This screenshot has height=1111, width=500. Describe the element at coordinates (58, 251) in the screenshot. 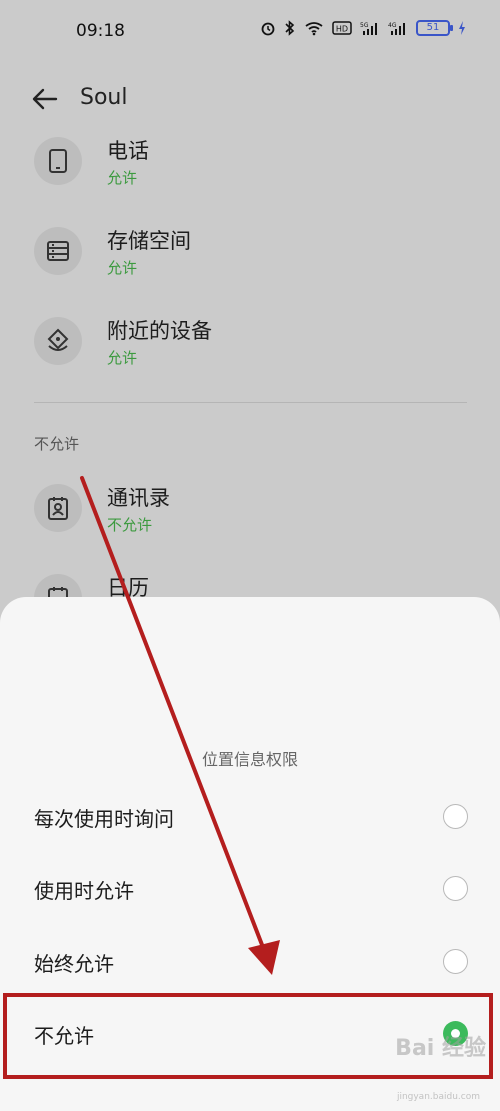

I see `storage-icon` at that location.